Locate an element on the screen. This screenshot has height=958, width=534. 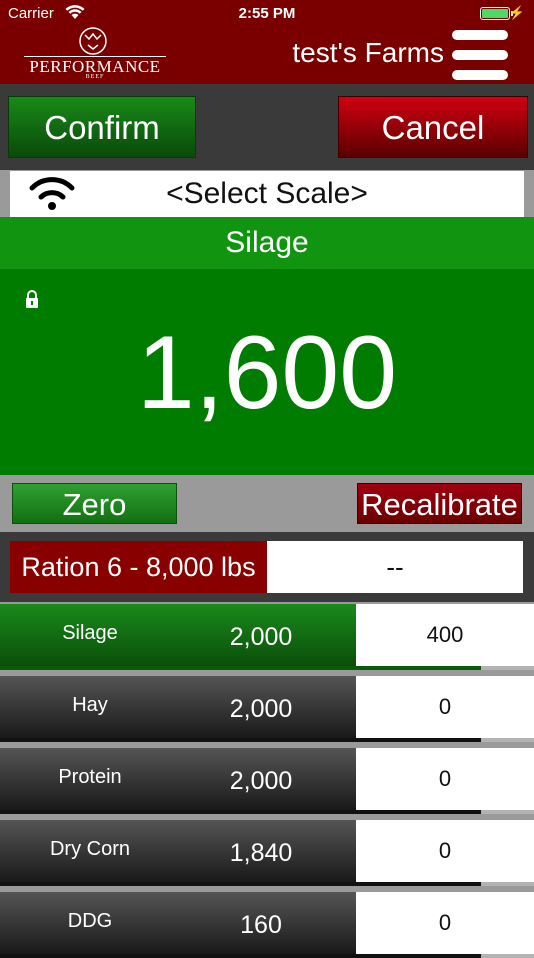
ration-label: Ration 6 - 8,000 lbs is located at coordinates (138, 567).